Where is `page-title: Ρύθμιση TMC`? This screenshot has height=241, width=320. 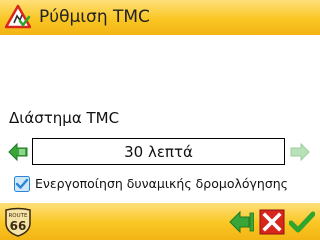
page-title: Ρύθμιση TMC is located at coordinates (94, 17).